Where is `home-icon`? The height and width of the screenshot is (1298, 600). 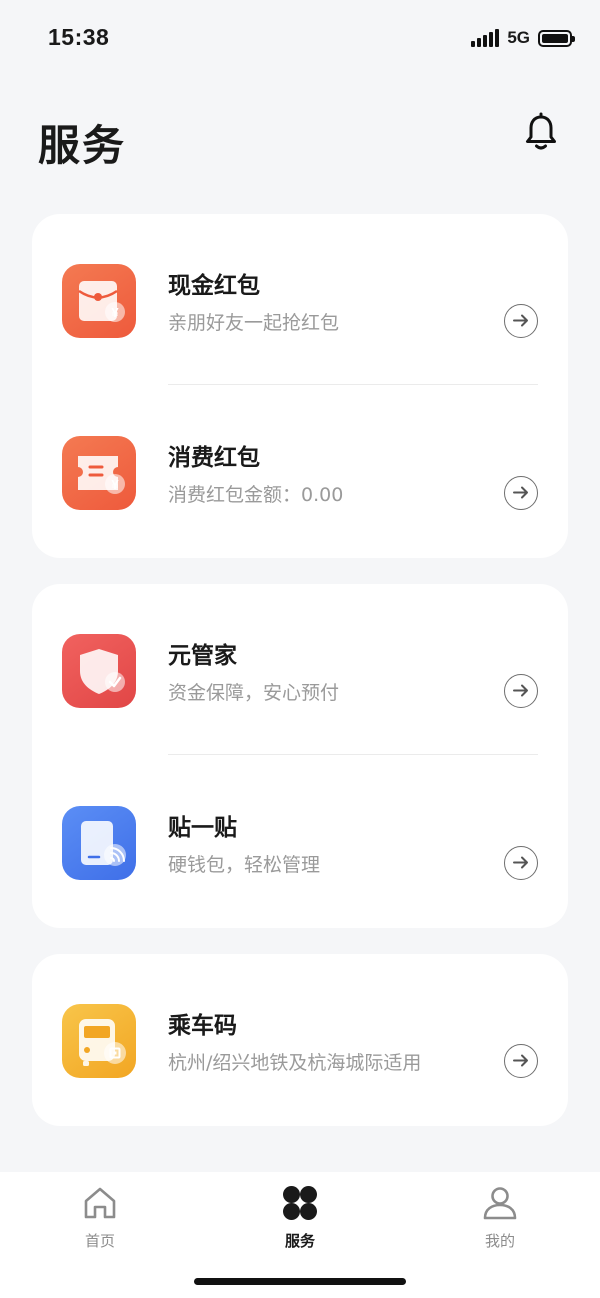
home-icon is located at coordinates (100, 1203).